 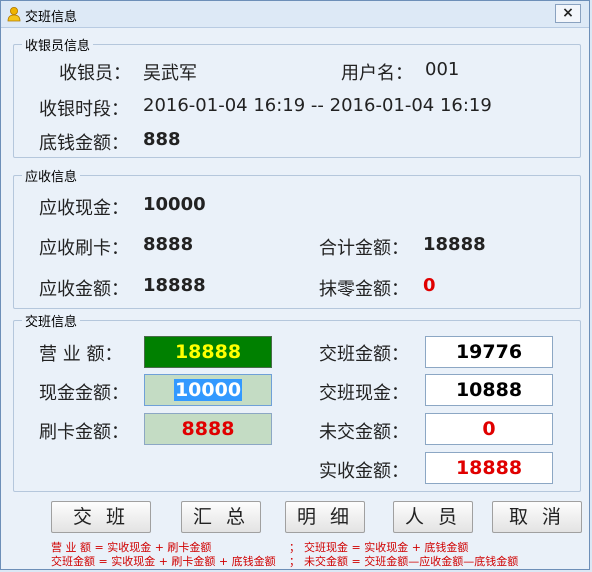 What do you see at coordinates (174, 285) in the screenshot?
I see `receivable-due-value: 18888` at bounding box center [174, 285].